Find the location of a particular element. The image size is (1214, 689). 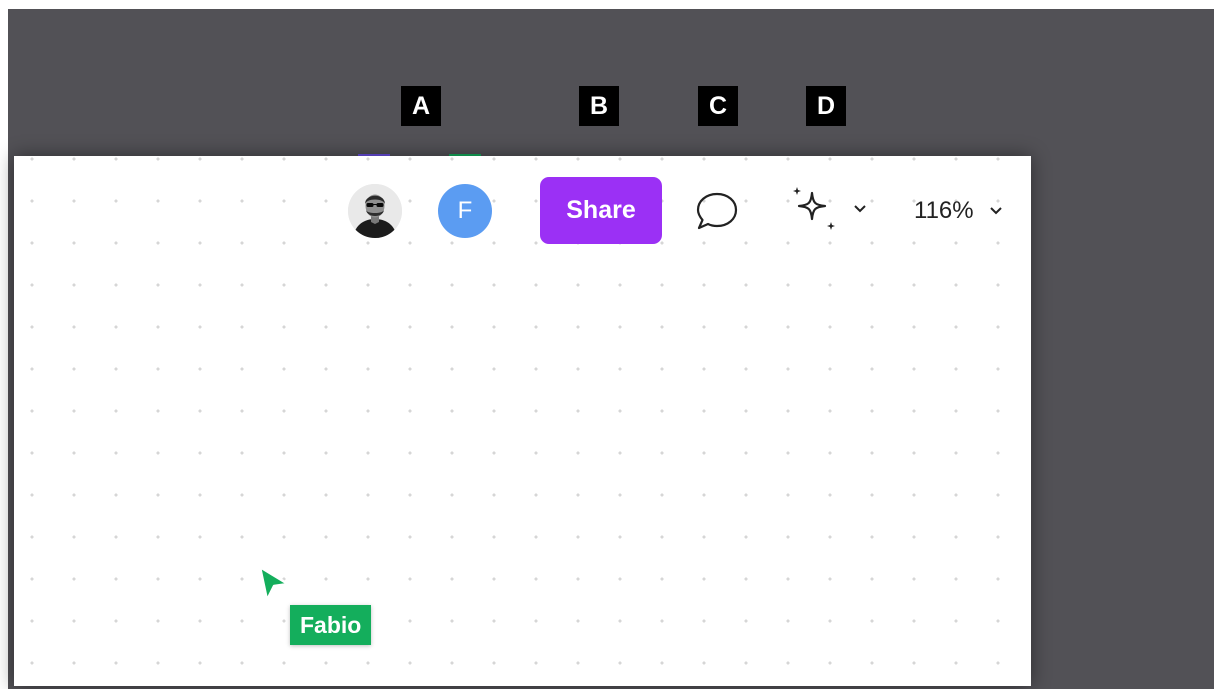

user-avatar-photo is located at coordinates (375, 211).